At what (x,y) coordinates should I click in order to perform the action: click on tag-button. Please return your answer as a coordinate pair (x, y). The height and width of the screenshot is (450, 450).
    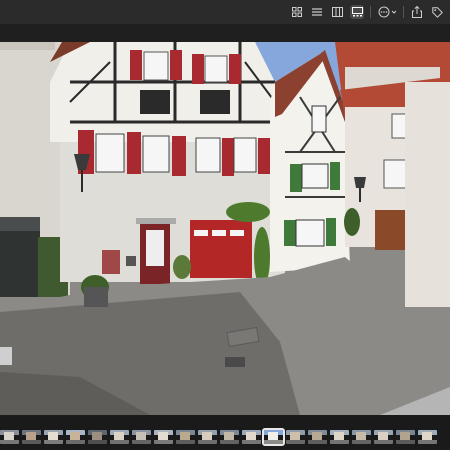
    Looking at the image, I should click on (437, 12).